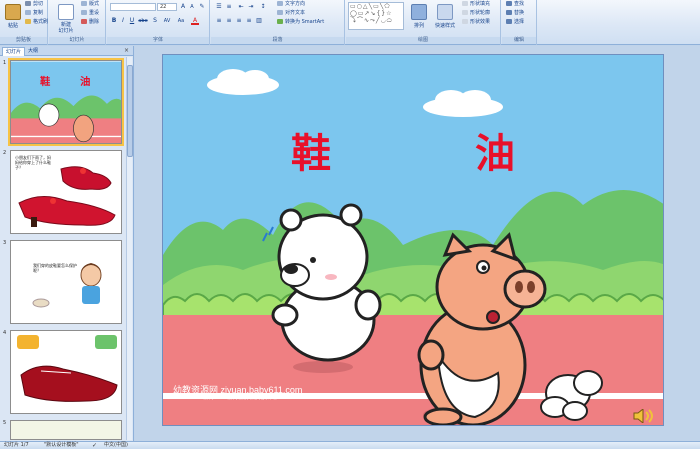  I want to click on reset-button: 重设, so click(90, 13).